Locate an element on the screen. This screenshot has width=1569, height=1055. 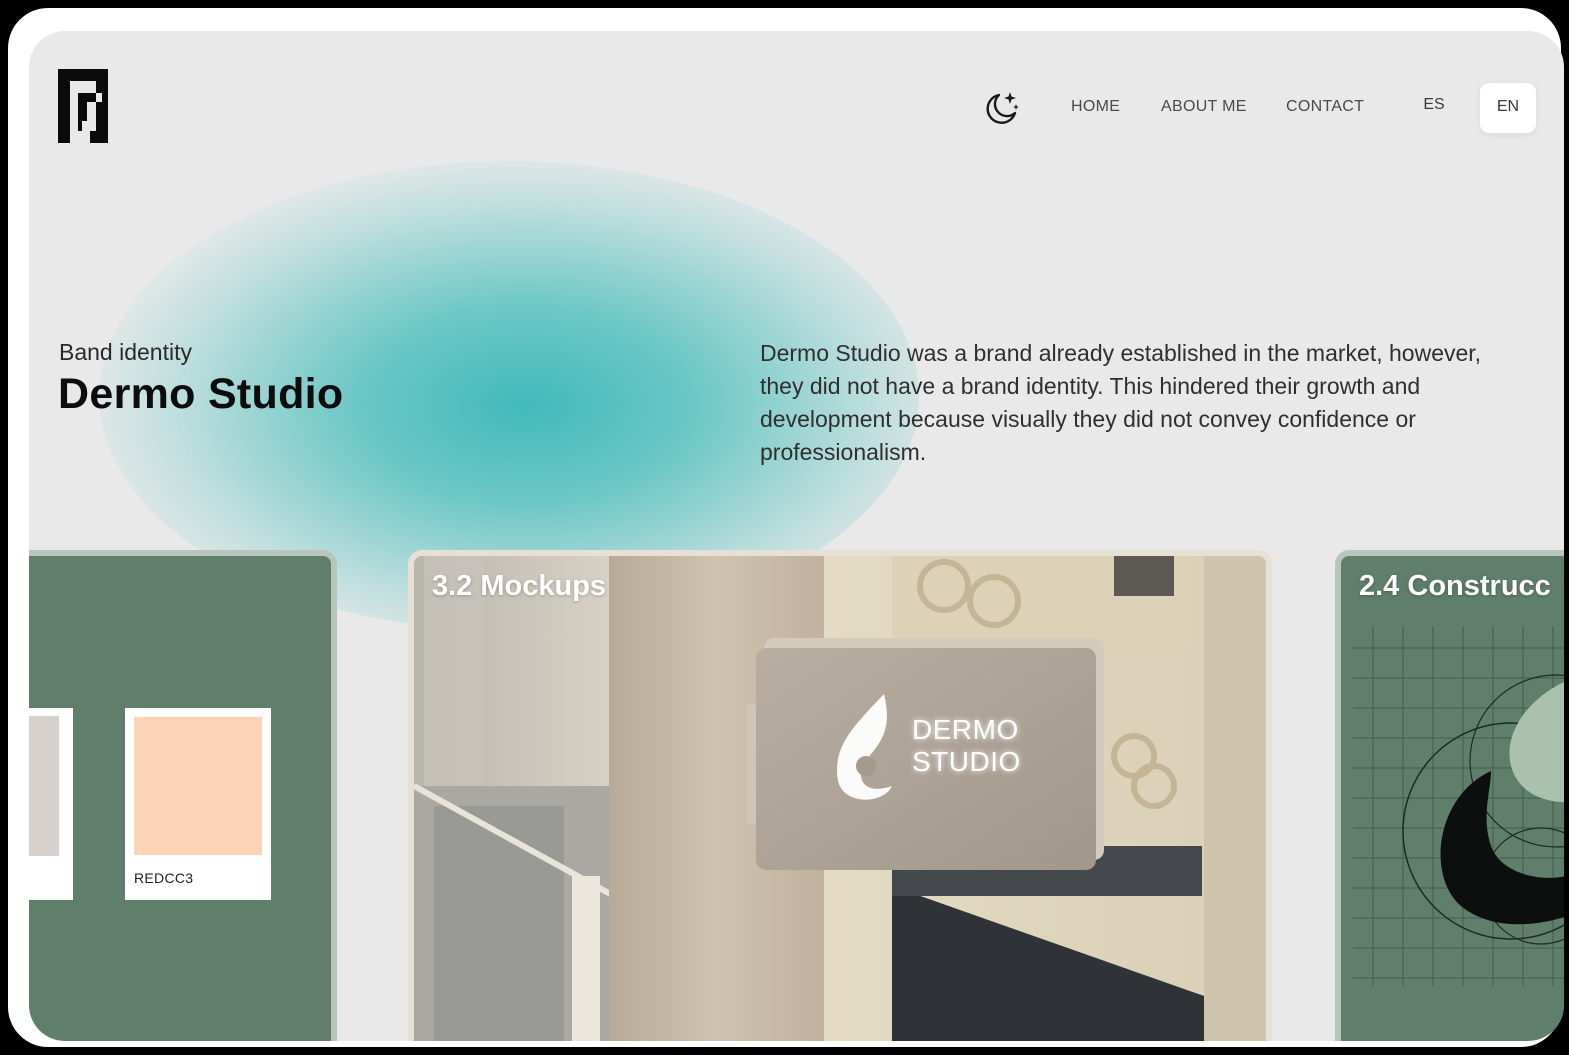
language-en-button: EN is located at coordinates (1508, 108).